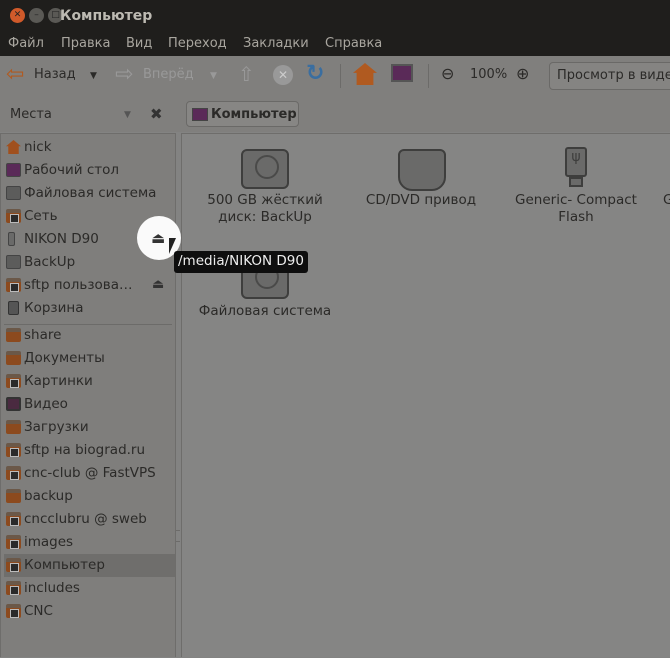 The width and height of the screenshot is (670, 658). Describe the element at coordinates (139, 43) in the screenshot. I see `menu-view: Вид` at that location.